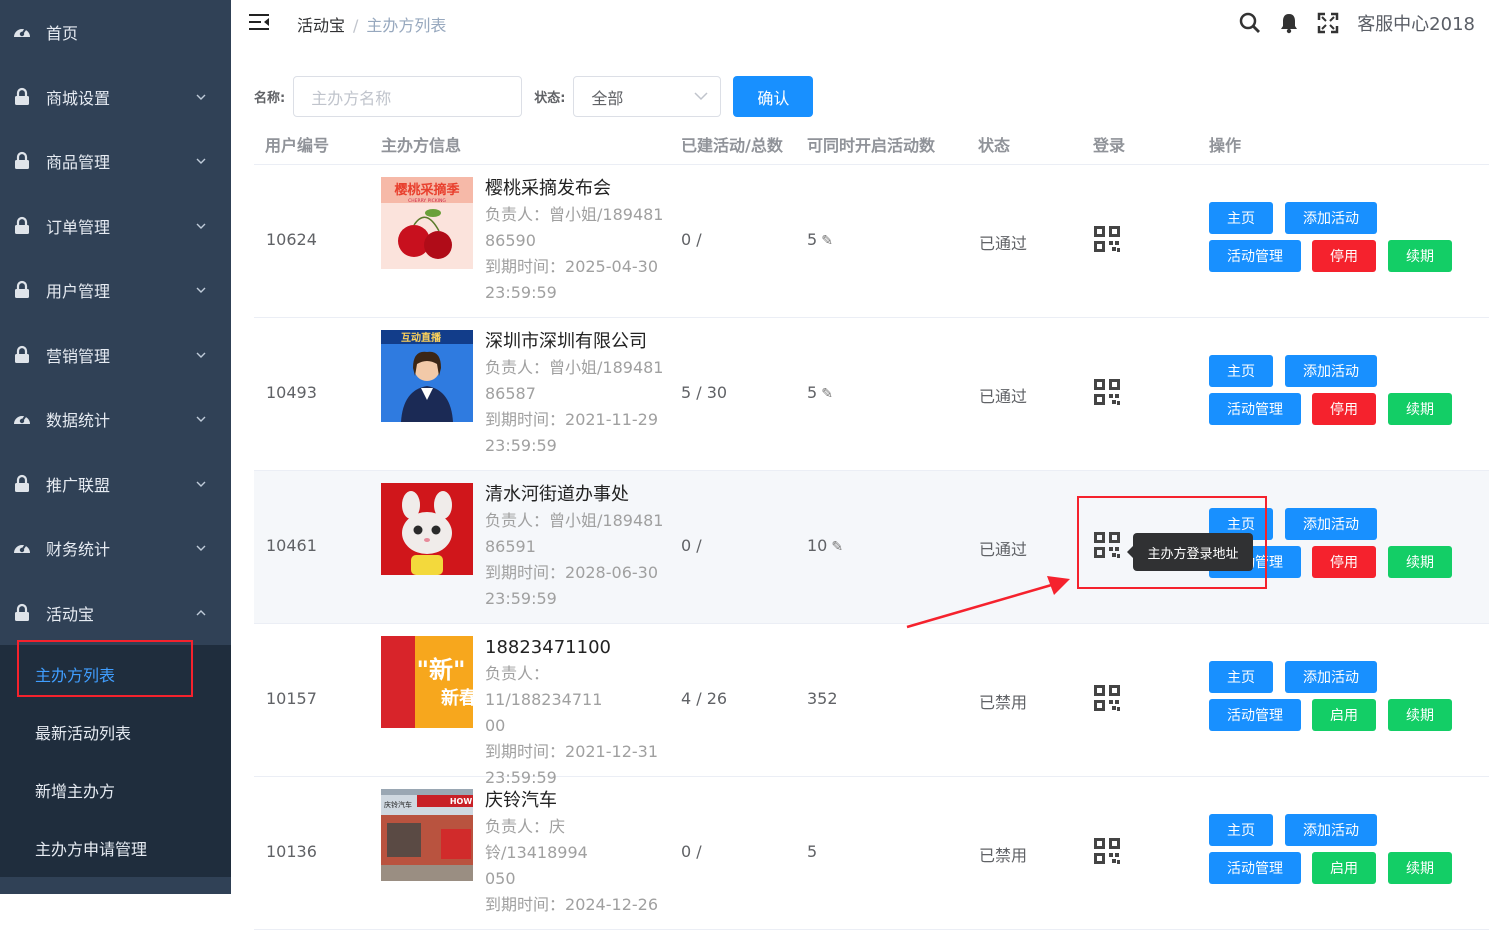 This screenshot has height=930, width=1489. What do you see at coordinates (500, 878) in the screenshot?
I see `manager-value-cont: 050` at bounding box center [500, 878].